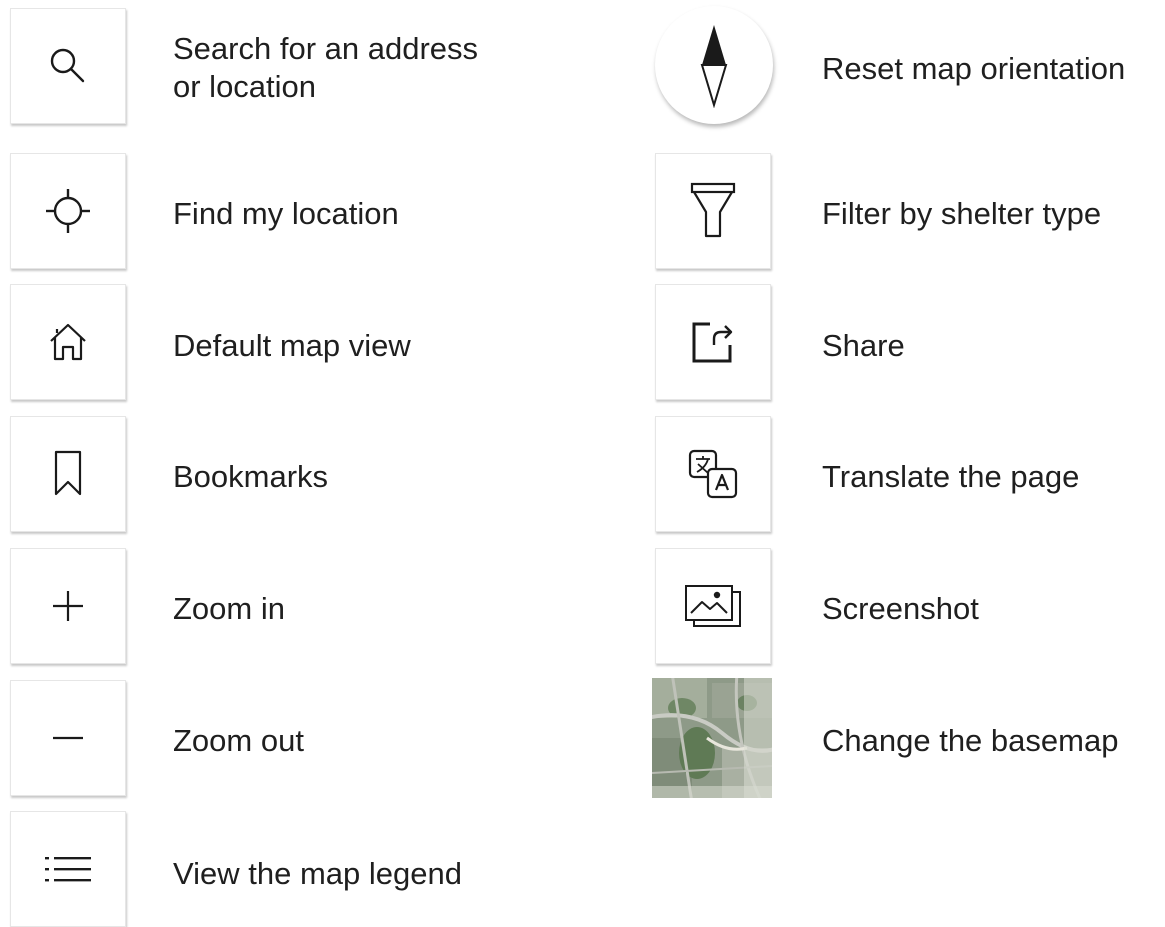  I want to click on locate-label: Find my location, so click(286, 213).